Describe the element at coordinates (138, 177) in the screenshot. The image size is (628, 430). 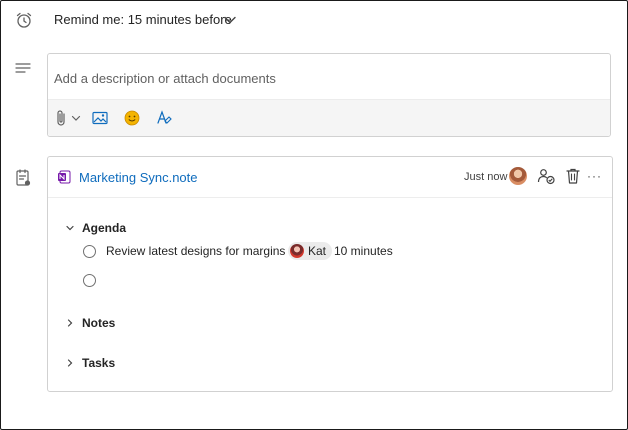
I see `card-title-link: Marketing Sync.note` at that location.